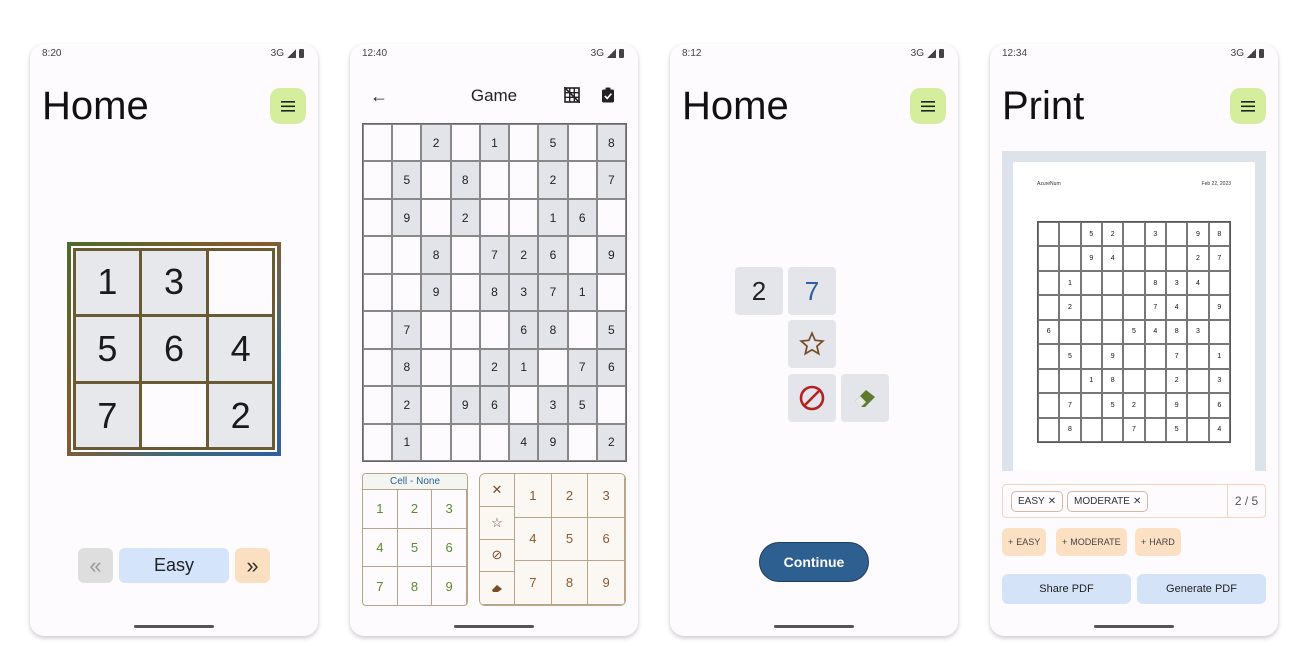  I want to click on note-number-button: 1, so click(380, 509).